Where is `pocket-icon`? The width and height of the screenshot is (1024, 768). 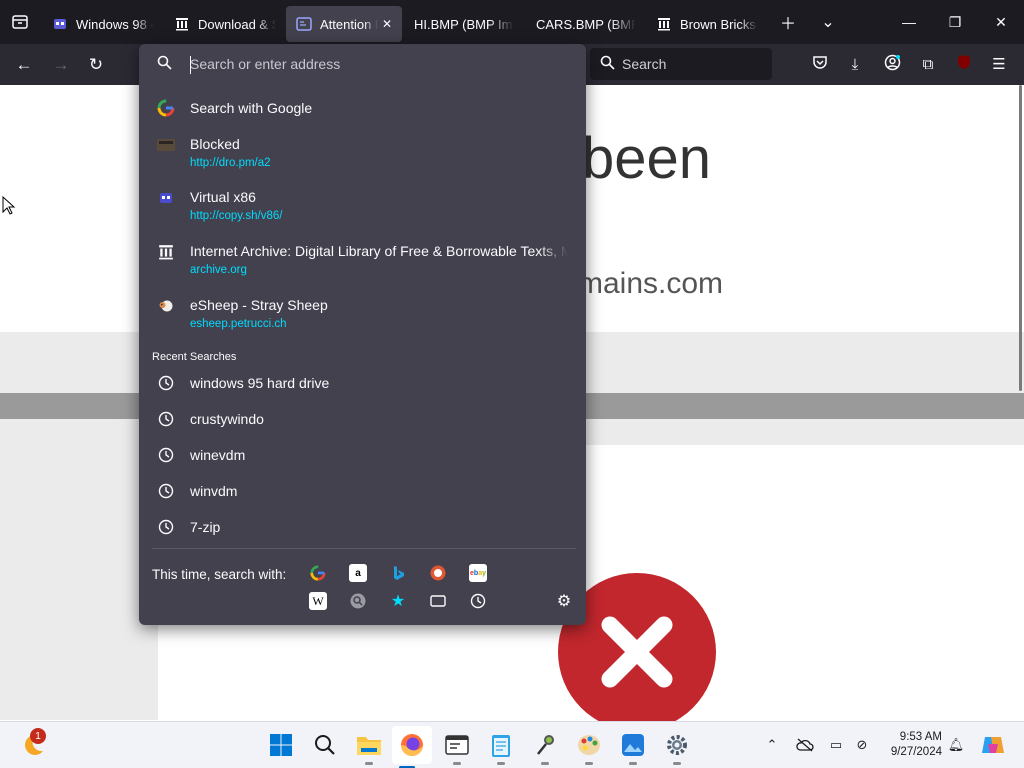 pocket-icon is located at coordinates (820, 64).